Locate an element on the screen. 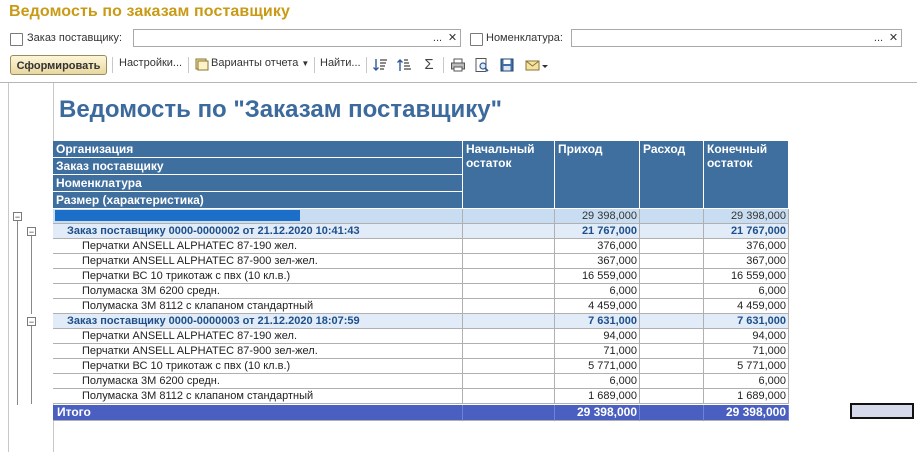 The image size is (917, 452). report-variants-button: Варианты отчета ▼ is located at coordinates (260, 63).